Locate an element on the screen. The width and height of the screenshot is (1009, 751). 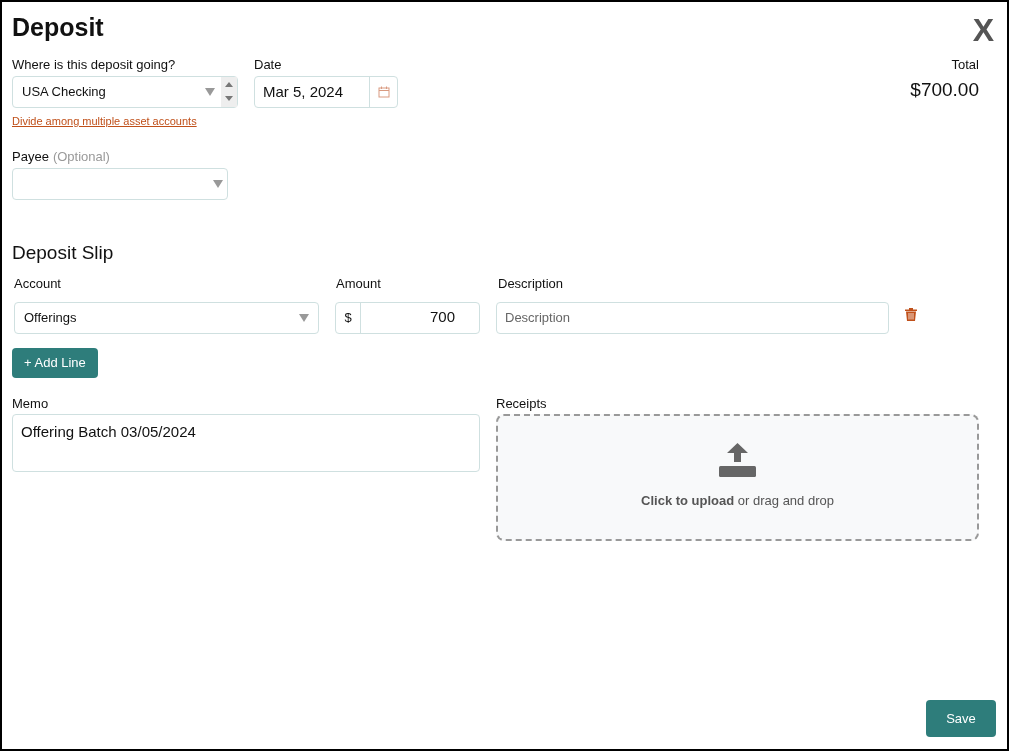
spinner-icon is located at coordinates (229, 92).